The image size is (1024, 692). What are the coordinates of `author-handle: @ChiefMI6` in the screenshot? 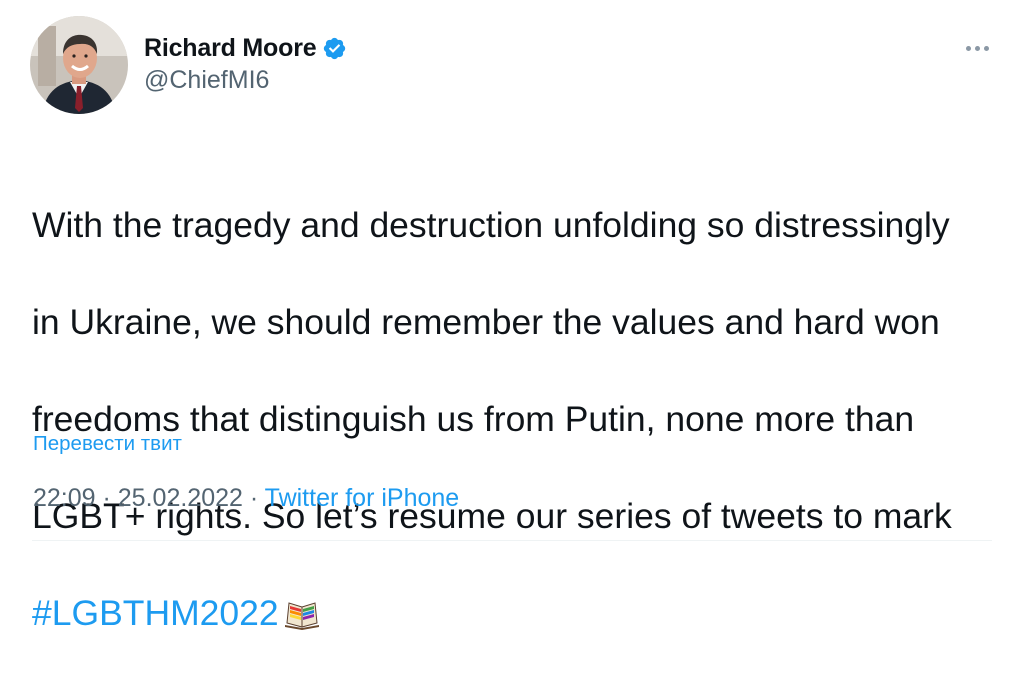 It's located at (206, 80).